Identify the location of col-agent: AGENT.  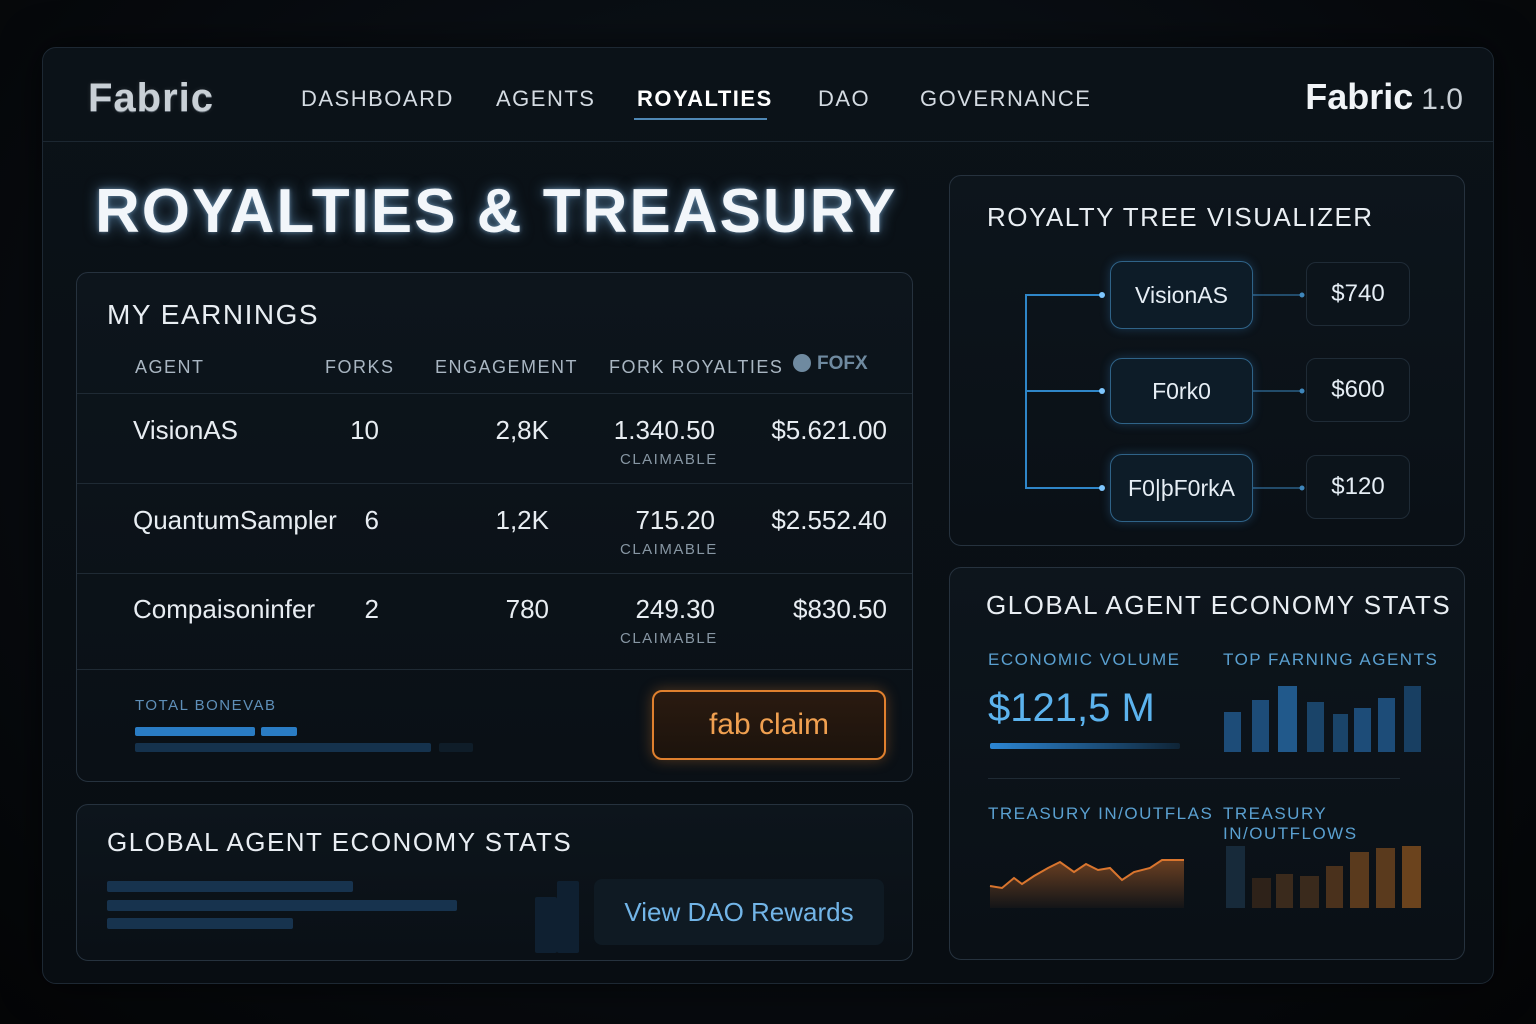
(170, 367).